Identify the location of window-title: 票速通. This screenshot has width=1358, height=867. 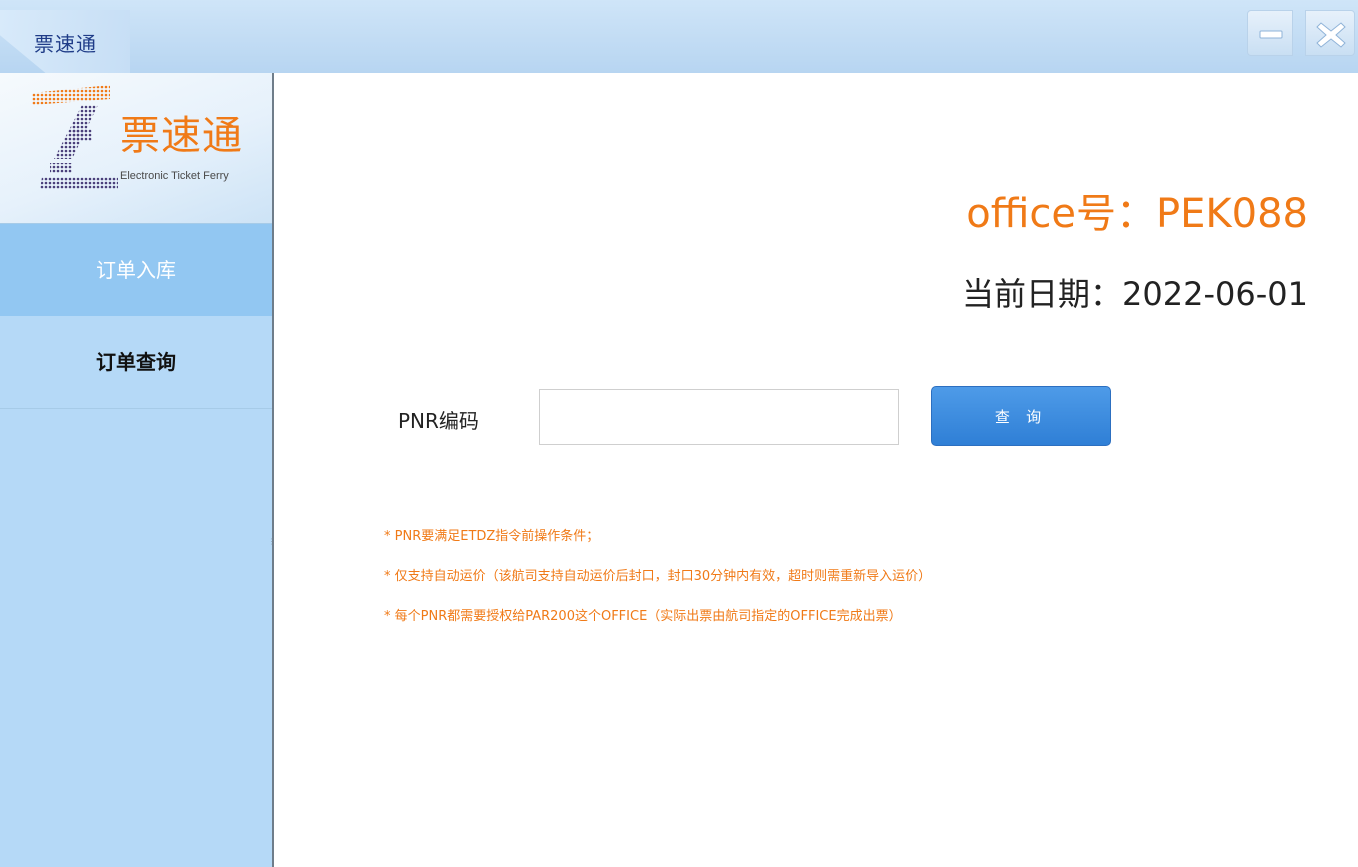
(65, 44).